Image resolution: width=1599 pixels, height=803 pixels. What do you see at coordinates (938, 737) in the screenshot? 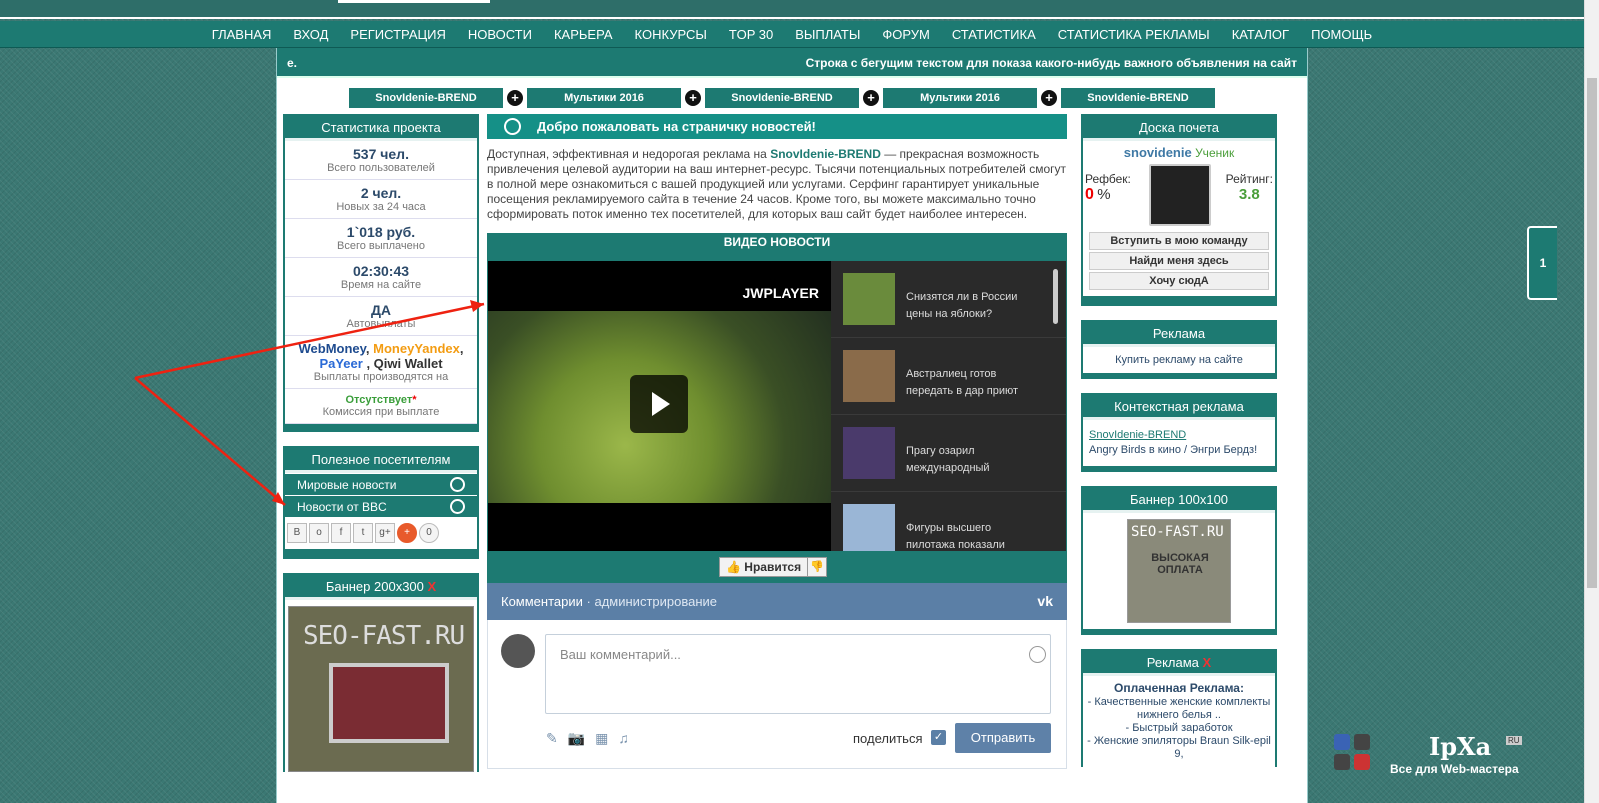
I see `share-checkbox: ✓` at bounding box center [938, 737].